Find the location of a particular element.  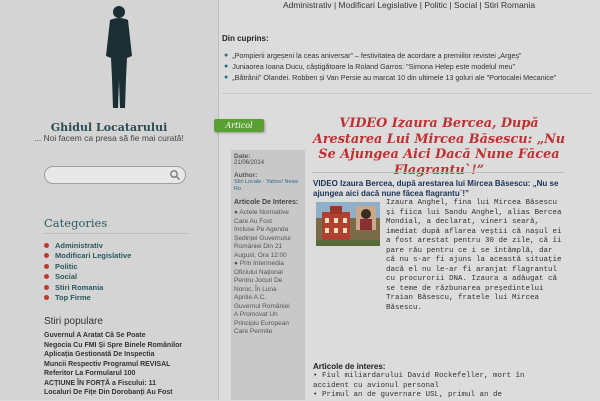

popular-item: Localuri De Fițe Din Dorobanți Au Fost is located at coordinates (129, 393).